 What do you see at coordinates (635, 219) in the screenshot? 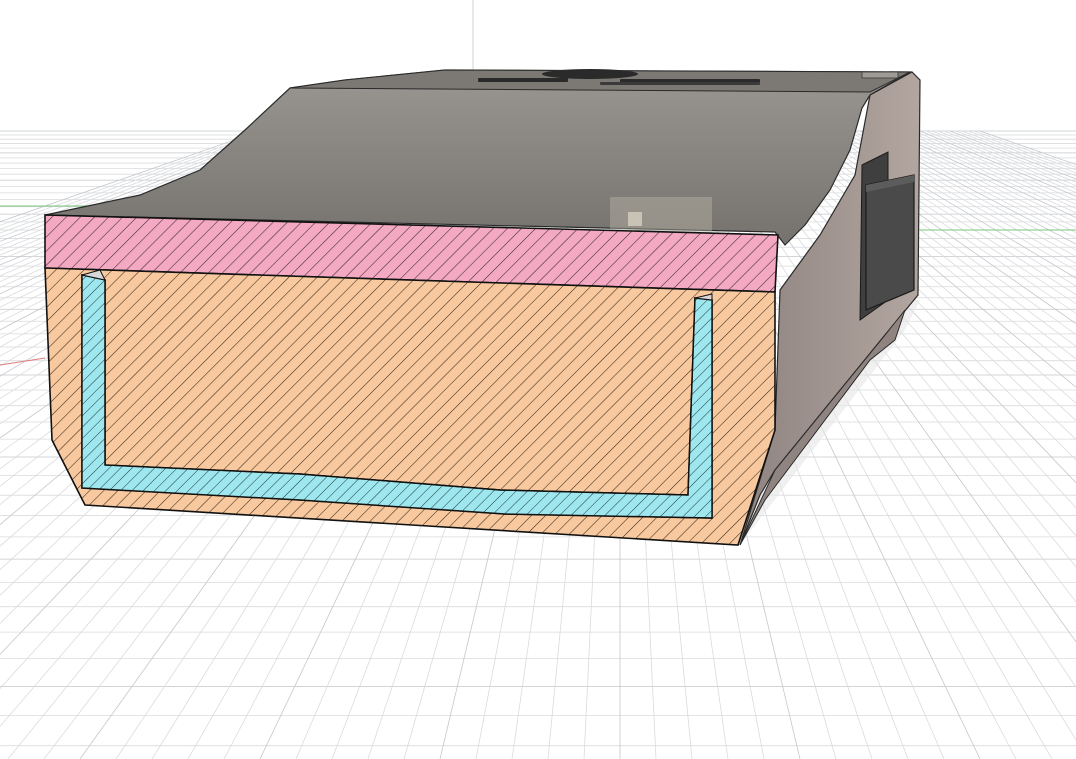
I see `sticker-mark` at bounding box center [635, 219].